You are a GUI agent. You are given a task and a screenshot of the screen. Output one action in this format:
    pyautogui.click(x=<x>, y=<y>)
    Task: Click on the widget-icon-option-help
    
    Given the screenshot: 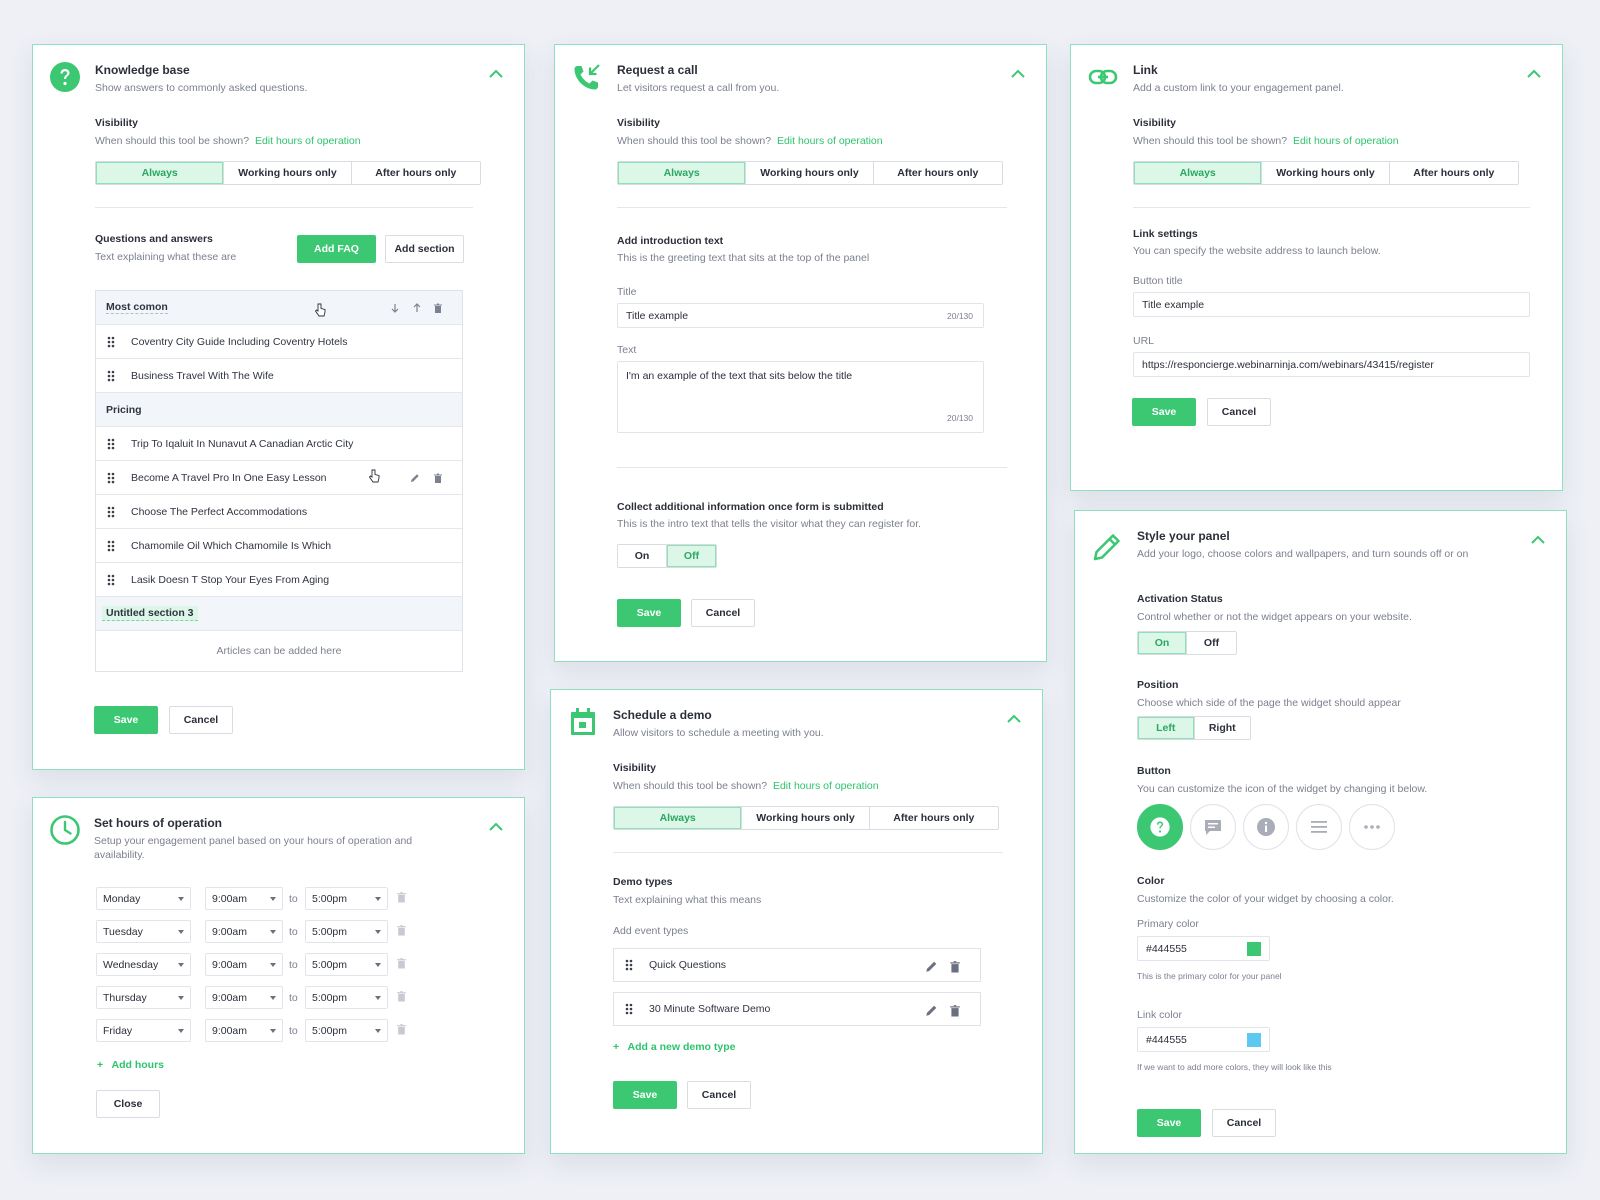 What is the action you would take?
    pyautogui.click(x=1160, y=827)
    